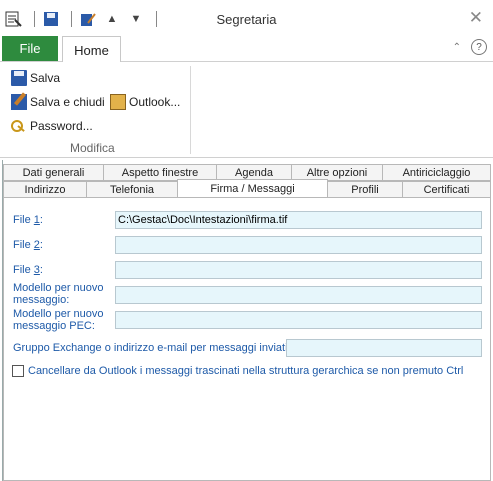 This screenshot has height=481, width=493. I want to click on home-tab: Home, so click(91, 49).